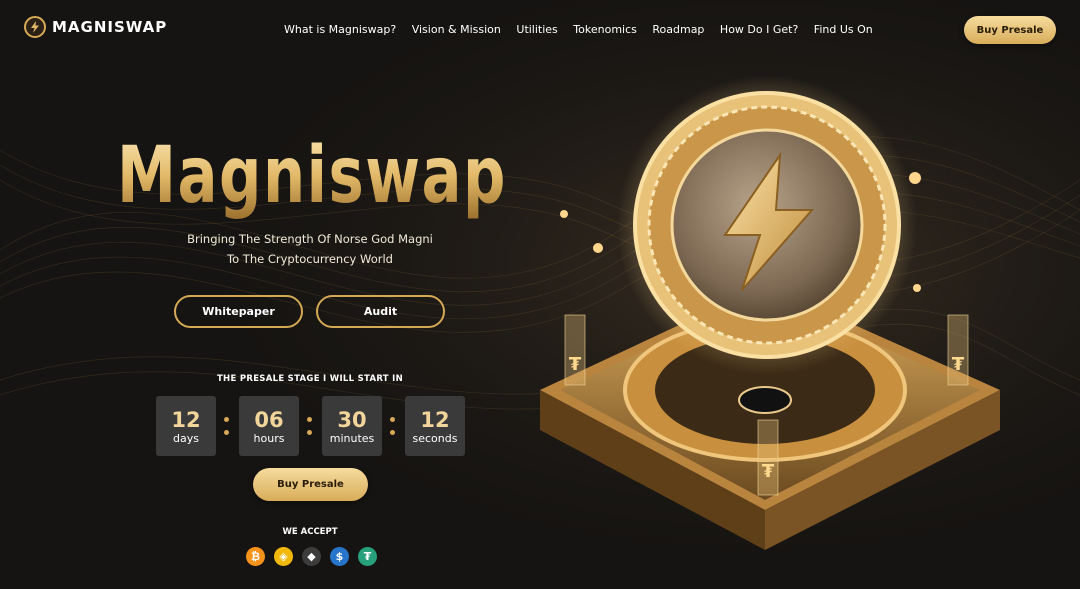 This screenshot has width=1080, height=589. What do you see at coordinates (759, 29) in the screenshot?
I see `nav-how-do-i-get: How Do I Get?` at bounding box center [759, 29].